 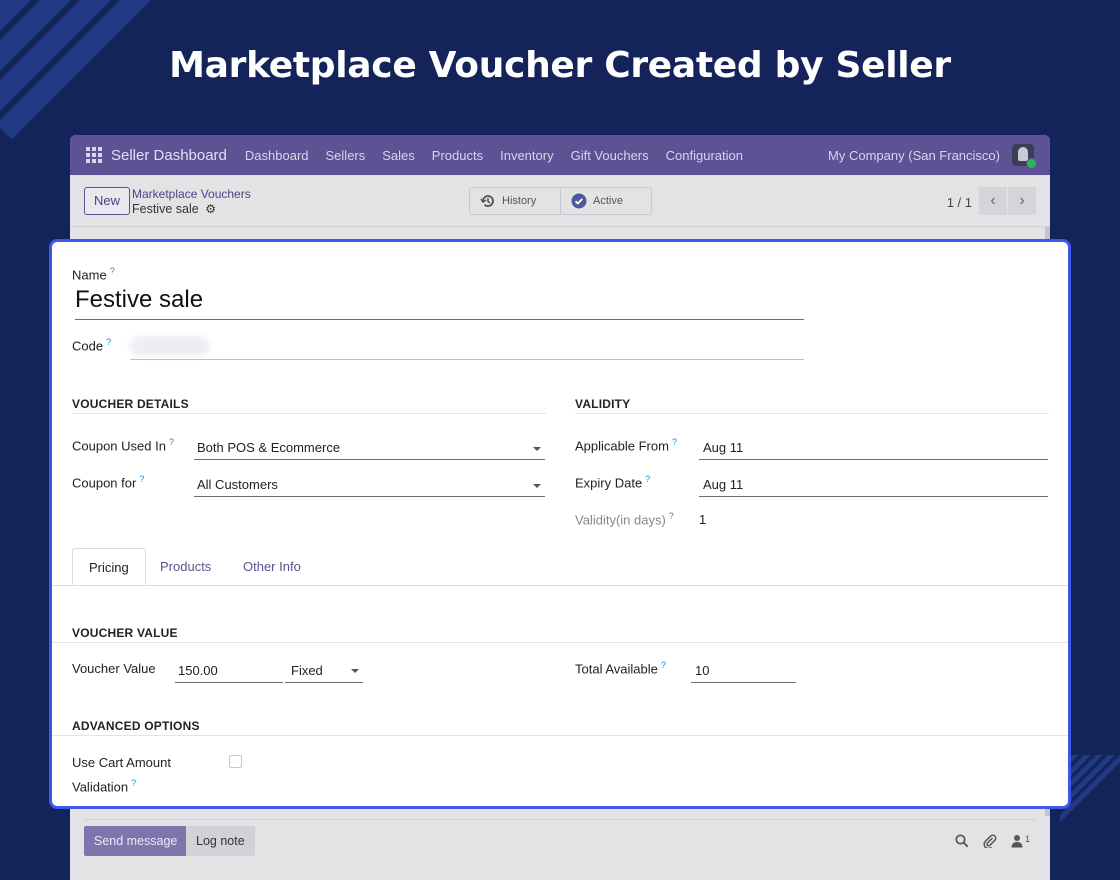 What do you see at coordinates (1027, 839) in the screenshot?
I see `followers-count: 1` at bounding box center [1027, 839].